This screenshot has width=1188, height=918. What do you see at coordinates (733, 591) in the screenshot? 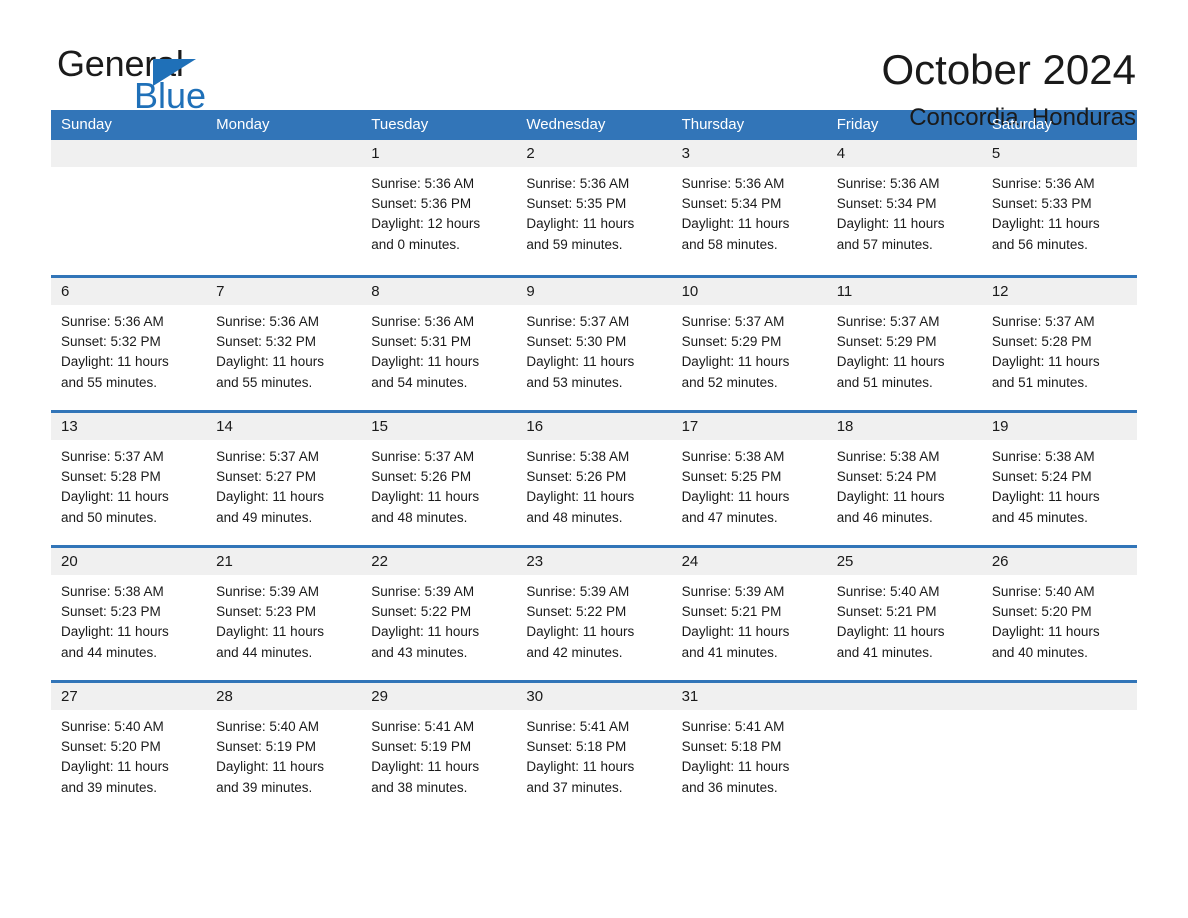
I see `sunrise-text: Sunrise: 5:39 AM` at bounding box center [733, 591].